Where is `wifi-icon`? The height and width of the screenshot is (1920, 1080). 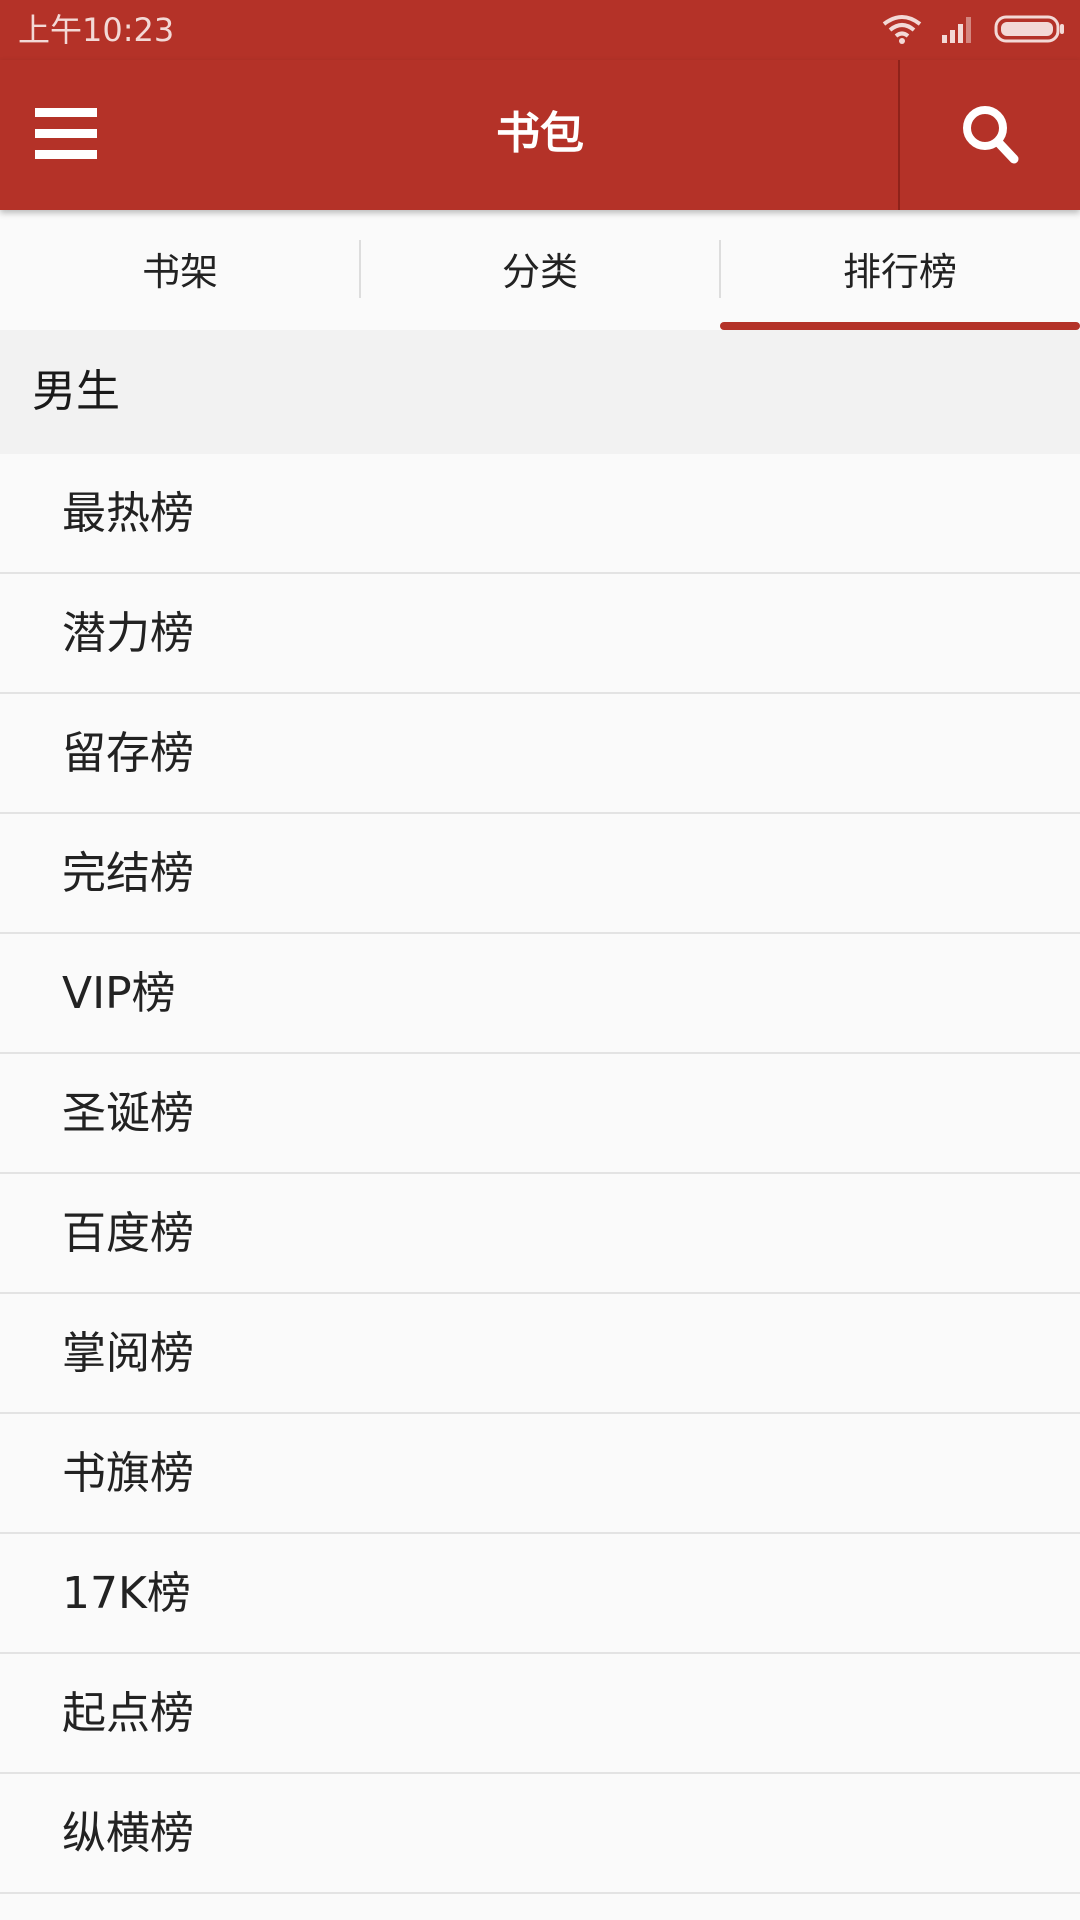 wifi-icon is located at coordinates (902, 31).